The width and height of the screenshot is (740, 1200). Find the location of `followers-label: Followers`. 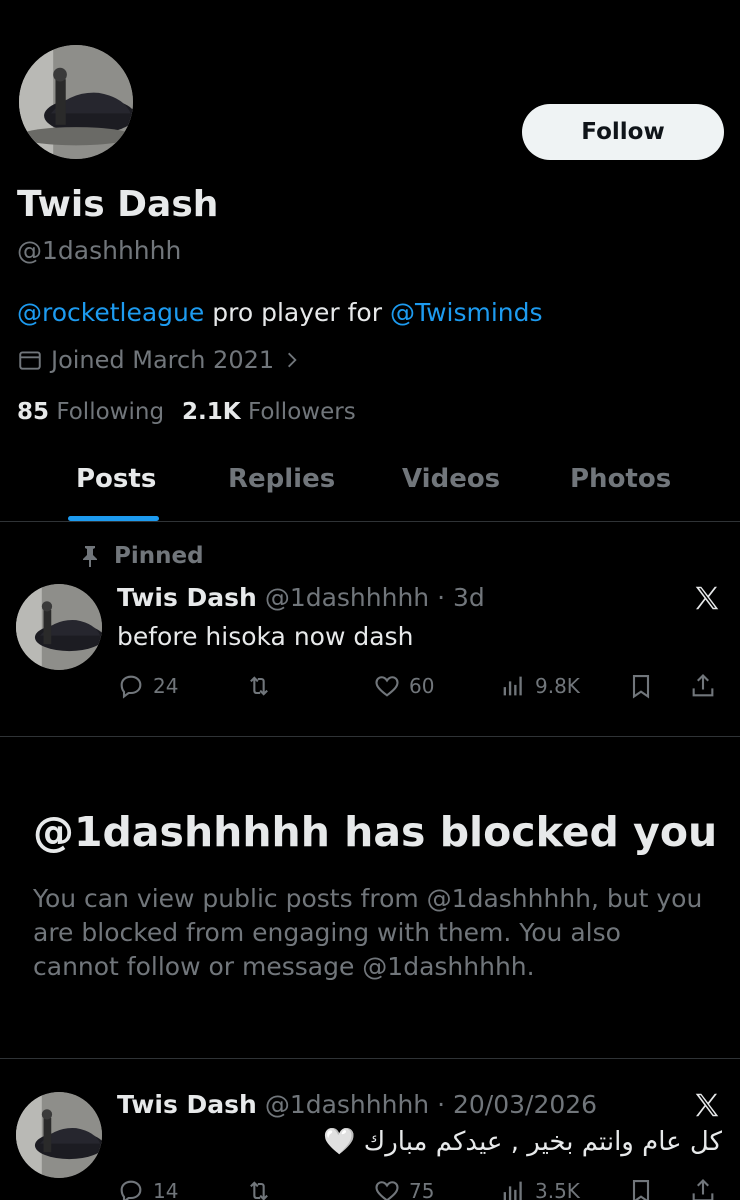

followers-label: Followers is located at coordinates (301, 412).